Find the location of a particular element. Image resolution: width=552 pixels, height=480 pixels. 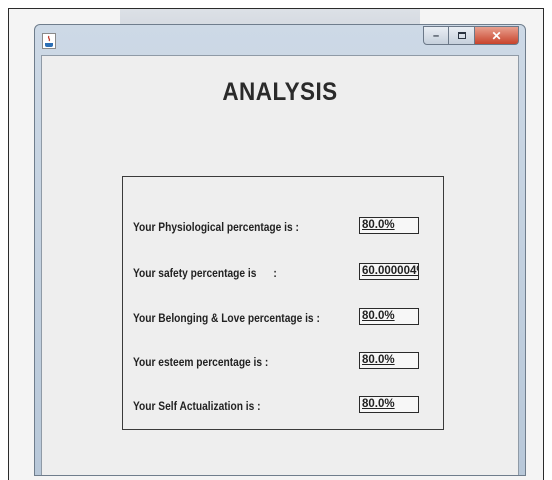

page-title: ANALYSIS is located at coordinates (280, 92).